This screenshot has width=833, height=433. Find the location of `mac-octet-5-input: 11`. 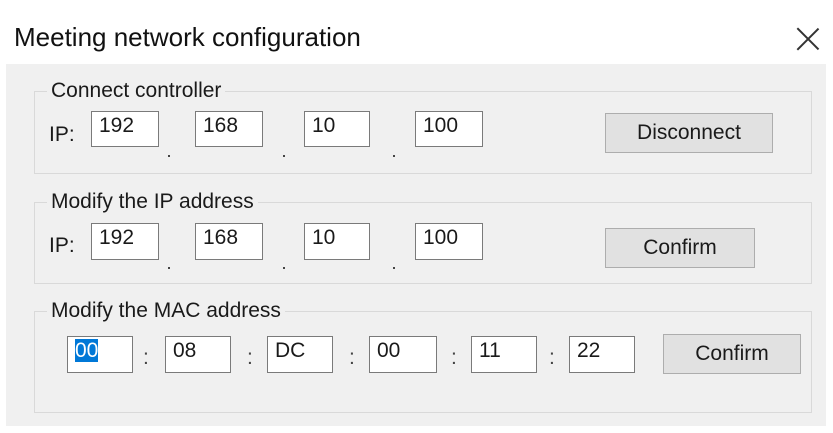

mac-octet-5-input: 11 is located at coordinates (504, 354).